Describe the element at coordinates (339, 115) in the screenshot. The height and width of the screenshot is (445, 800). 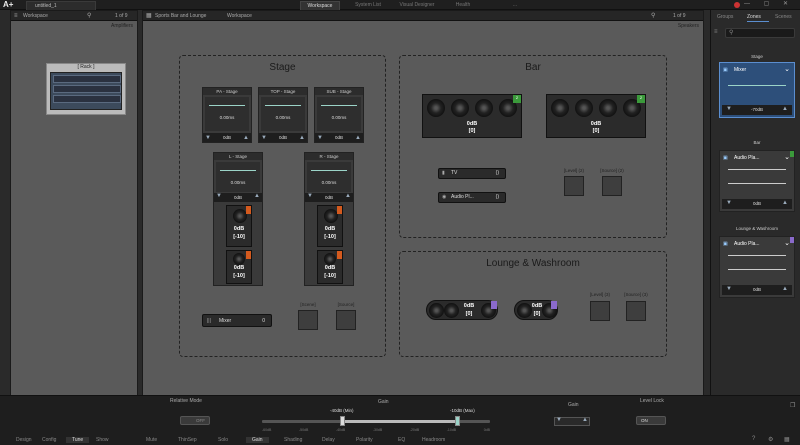
I see `channel-strip: SUB - Stage 0.00ms 0dB ▼ ▲` at that location.